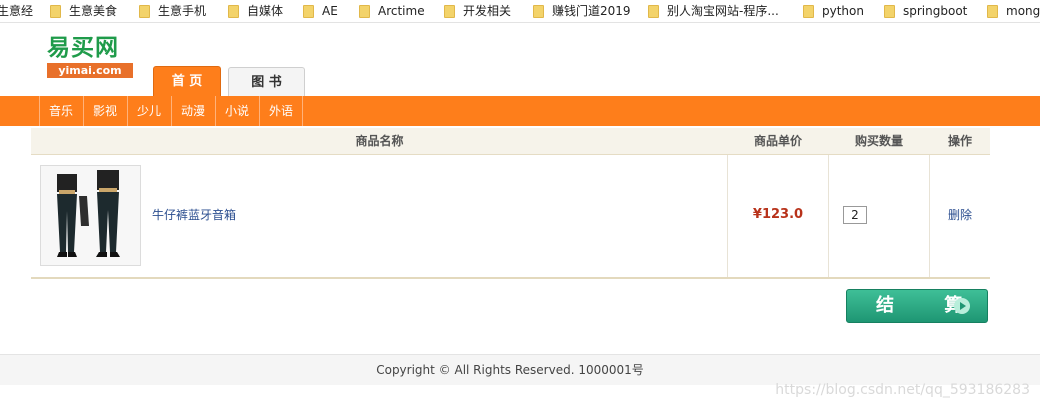 This screenshot has width=1040, height=408. What do you see at coordinates (266, 81) in the screenshot?
I see `tab-books: 图 书` at bounding box center [266, 81].